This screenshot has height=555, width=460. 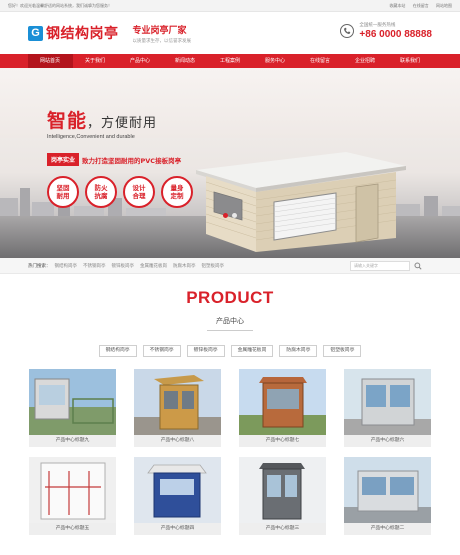 What do you see at coordinates (377, 25) in the screenshot?
I see `hotline-label: 全国统一服务热线` at bounding box center [377, 25].